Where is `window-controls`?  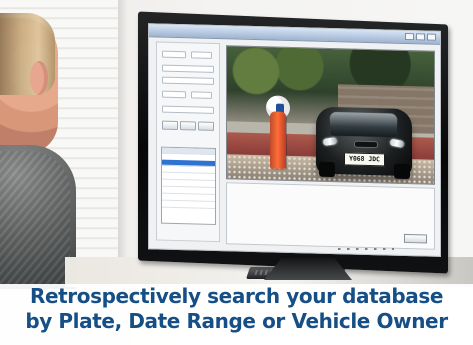
window-controls is located at coordinates (420, 36).